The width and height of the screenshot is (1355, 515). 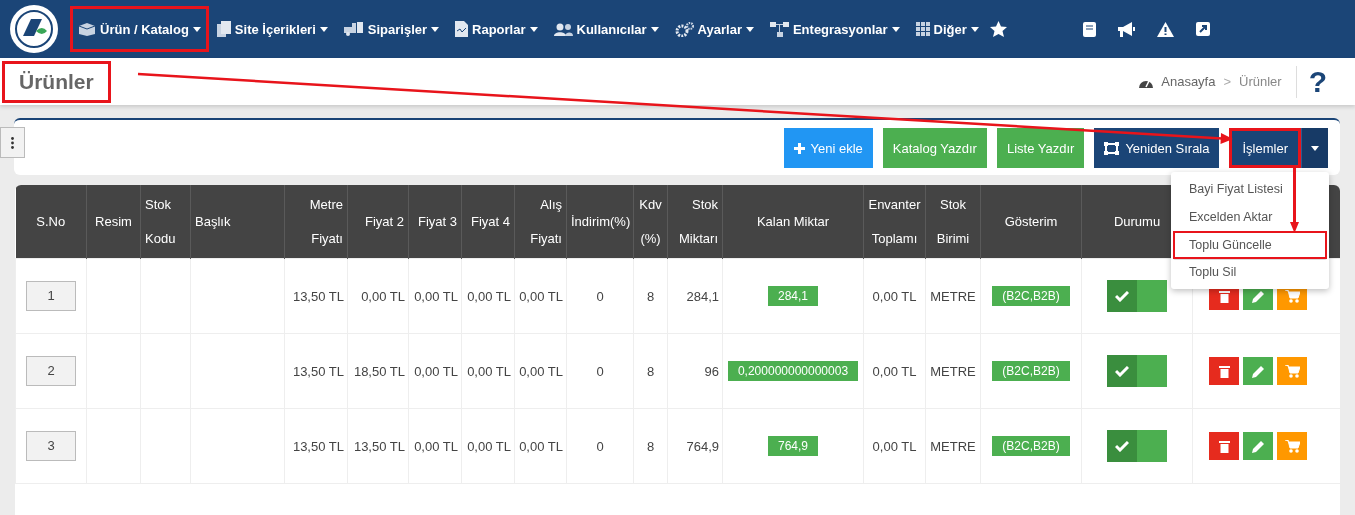 What do you see at coordinates (698, 221) in the screenshot?
I see `column-header: Stok Miktarı` at bounding box center [698, 221].